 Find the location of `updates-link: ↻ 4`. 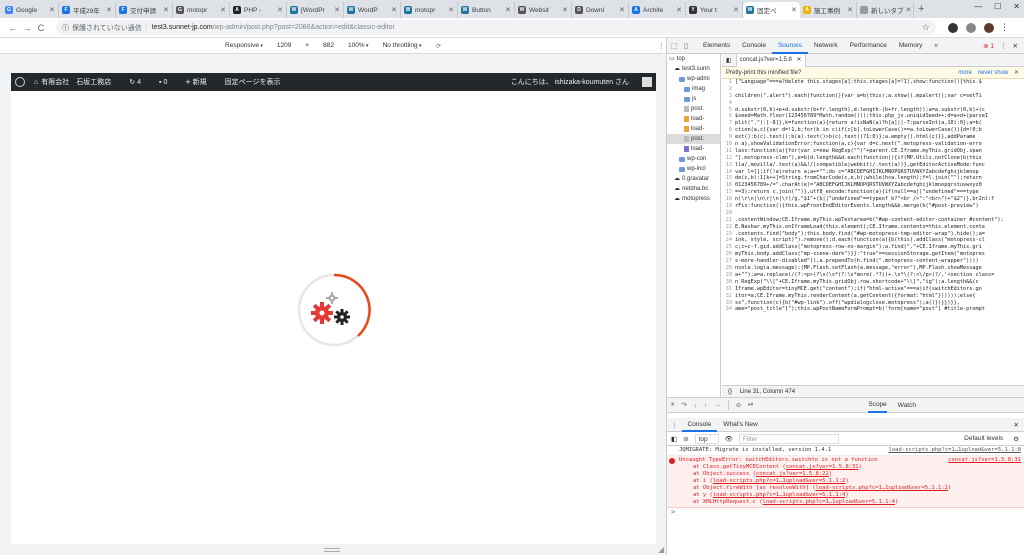

updates-link: ↻ 4 is located at coordinates (139, 82).